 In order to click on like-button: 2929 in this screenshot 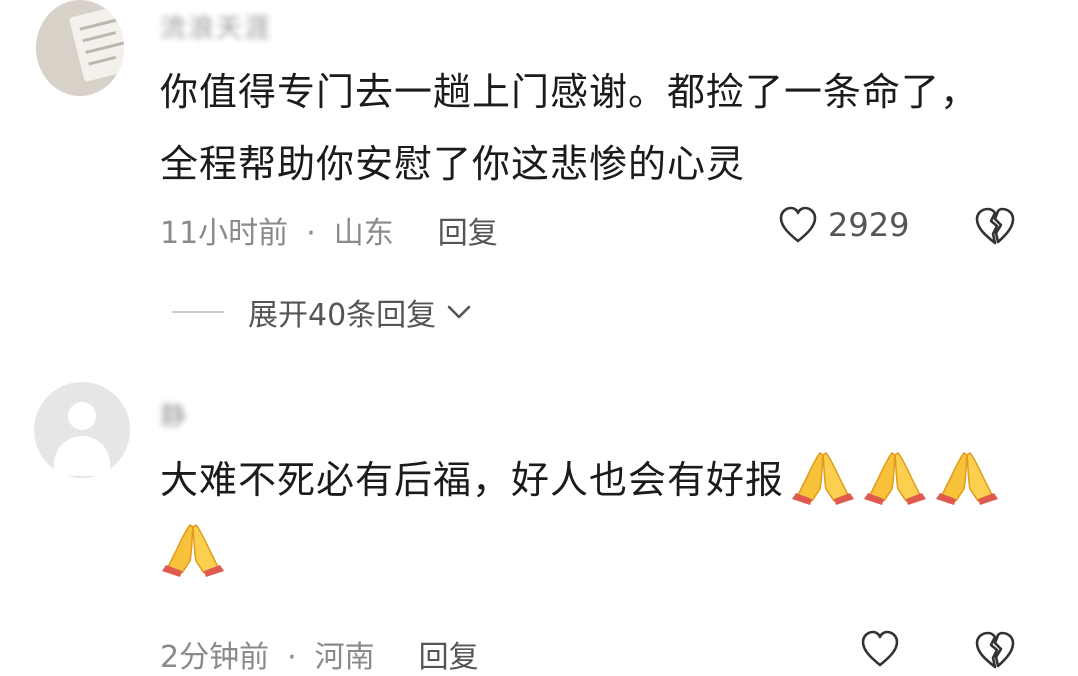, I will do `click(843, 225)`.